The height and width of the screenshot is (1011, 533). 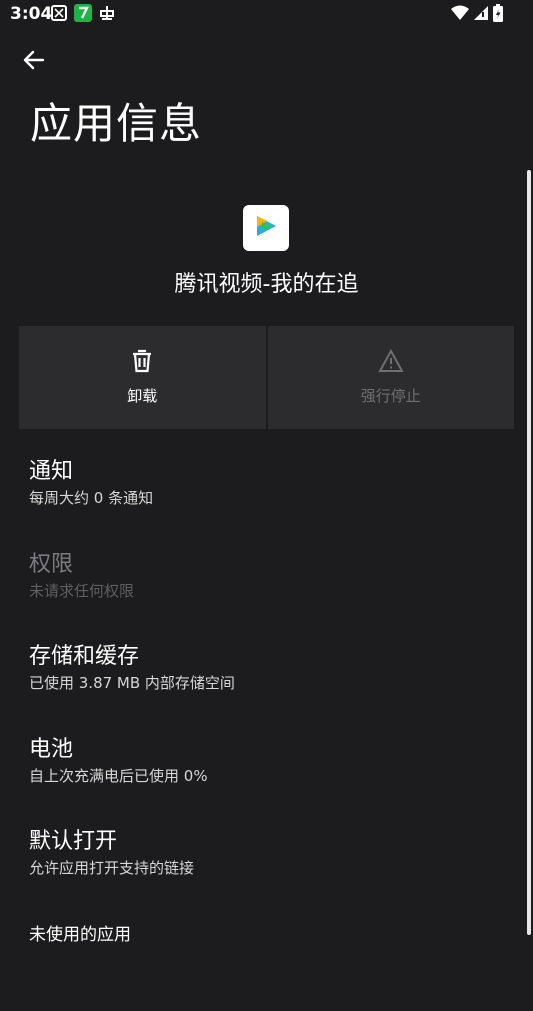 I want to click on status-time: 3:04, so click(x=31, y=14).